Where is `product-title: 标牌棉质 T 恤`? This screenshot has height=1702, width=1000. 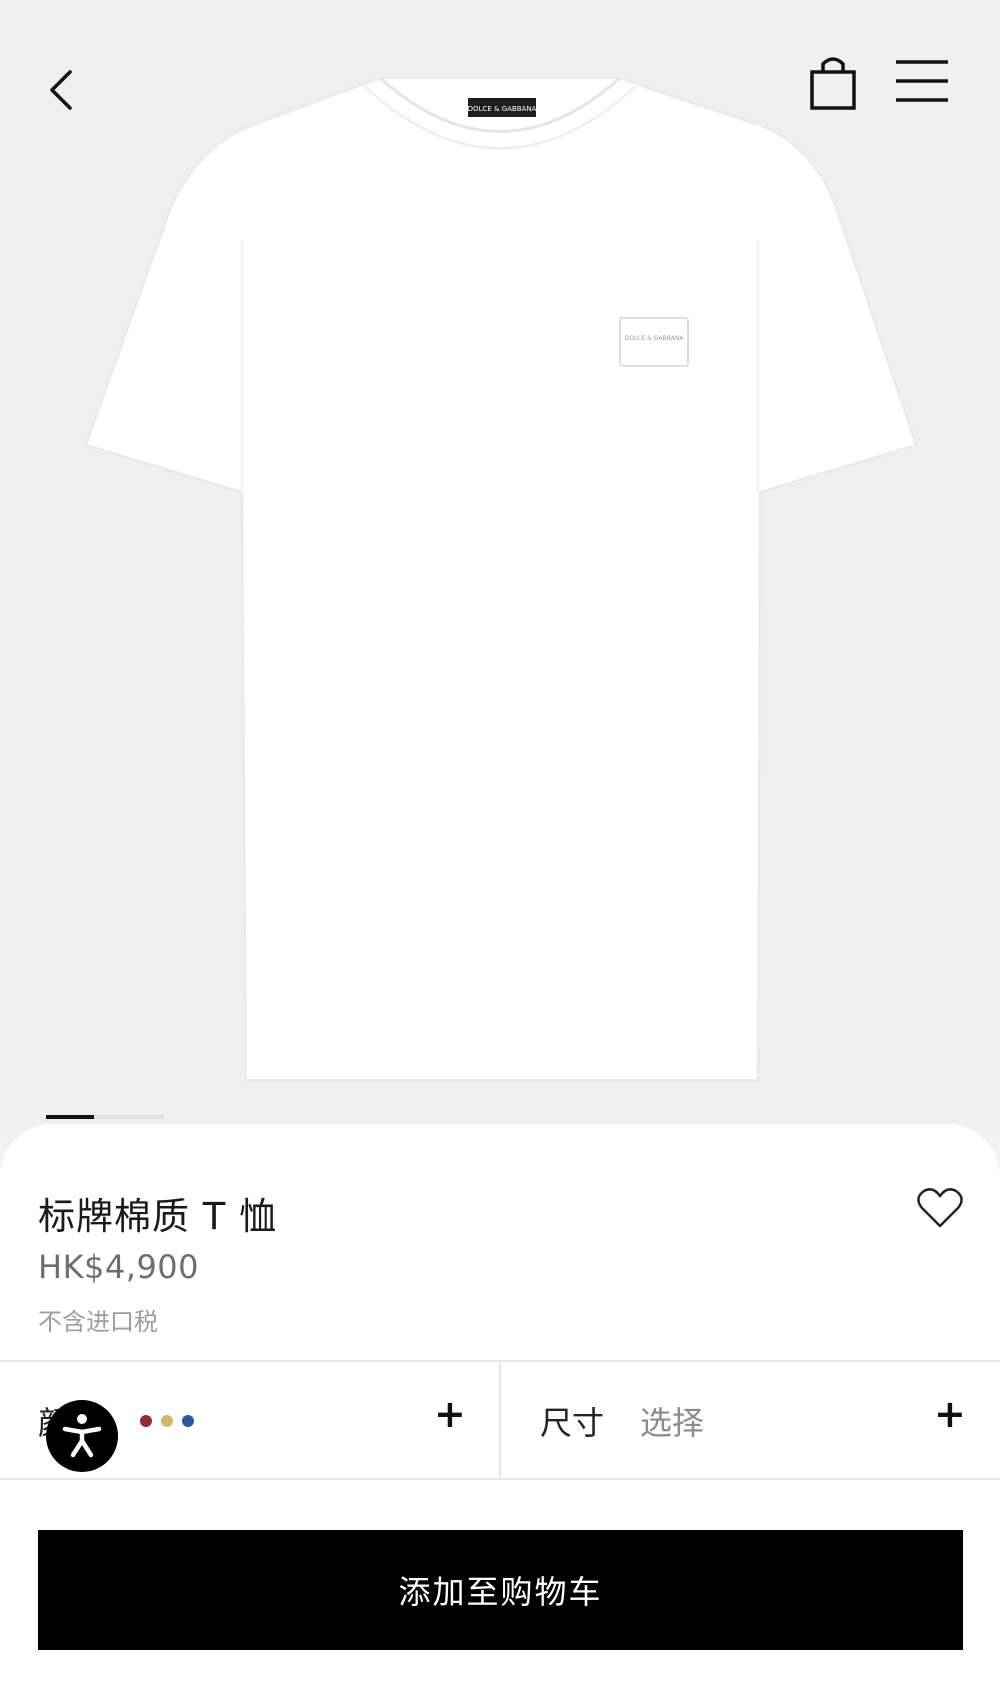 product-title: 标牌棉质 T 恤 is located at coordinates (158, 1216).